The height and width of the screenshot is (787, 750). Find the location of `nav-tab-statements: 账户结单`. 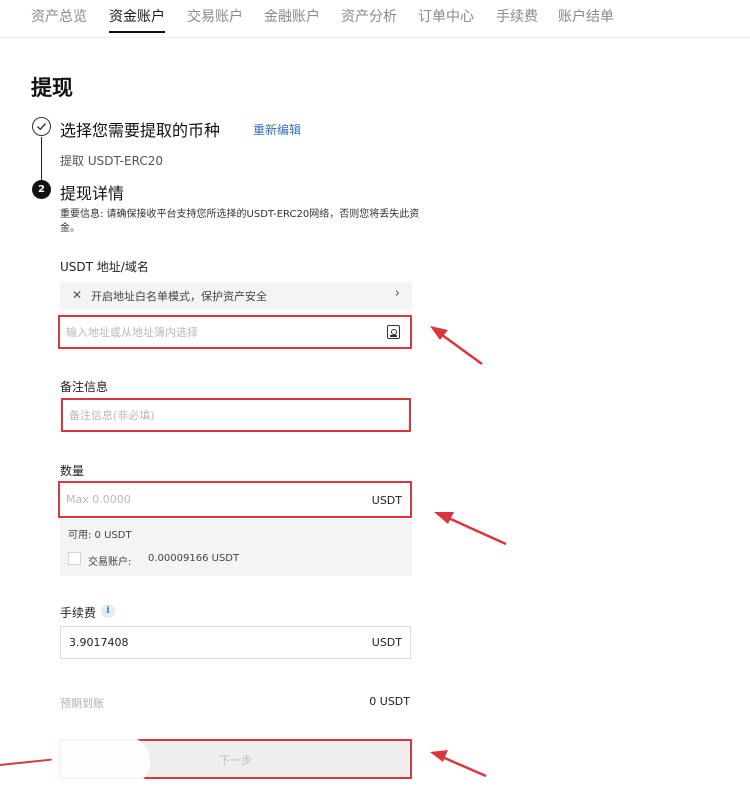

nav-tab-statements: 账户结单 is located at coordinates (586, 16).